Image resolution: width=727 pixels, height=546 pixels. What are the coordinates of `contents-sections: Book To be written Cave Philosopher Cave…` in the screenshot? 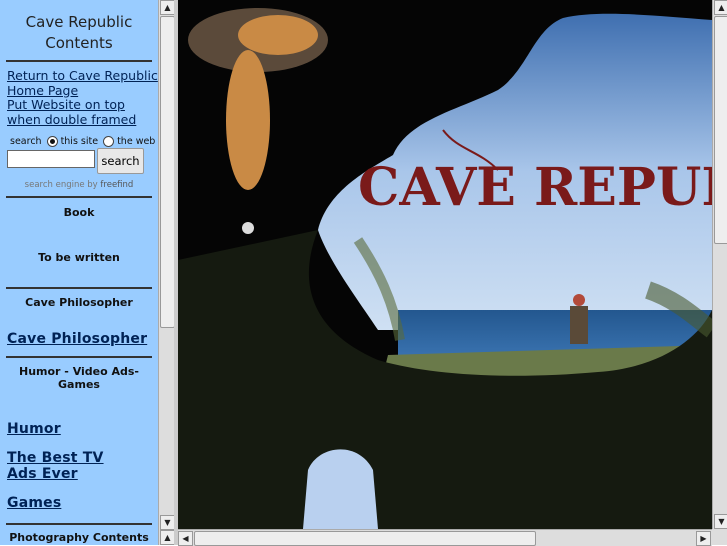 It's located at (79, 370).